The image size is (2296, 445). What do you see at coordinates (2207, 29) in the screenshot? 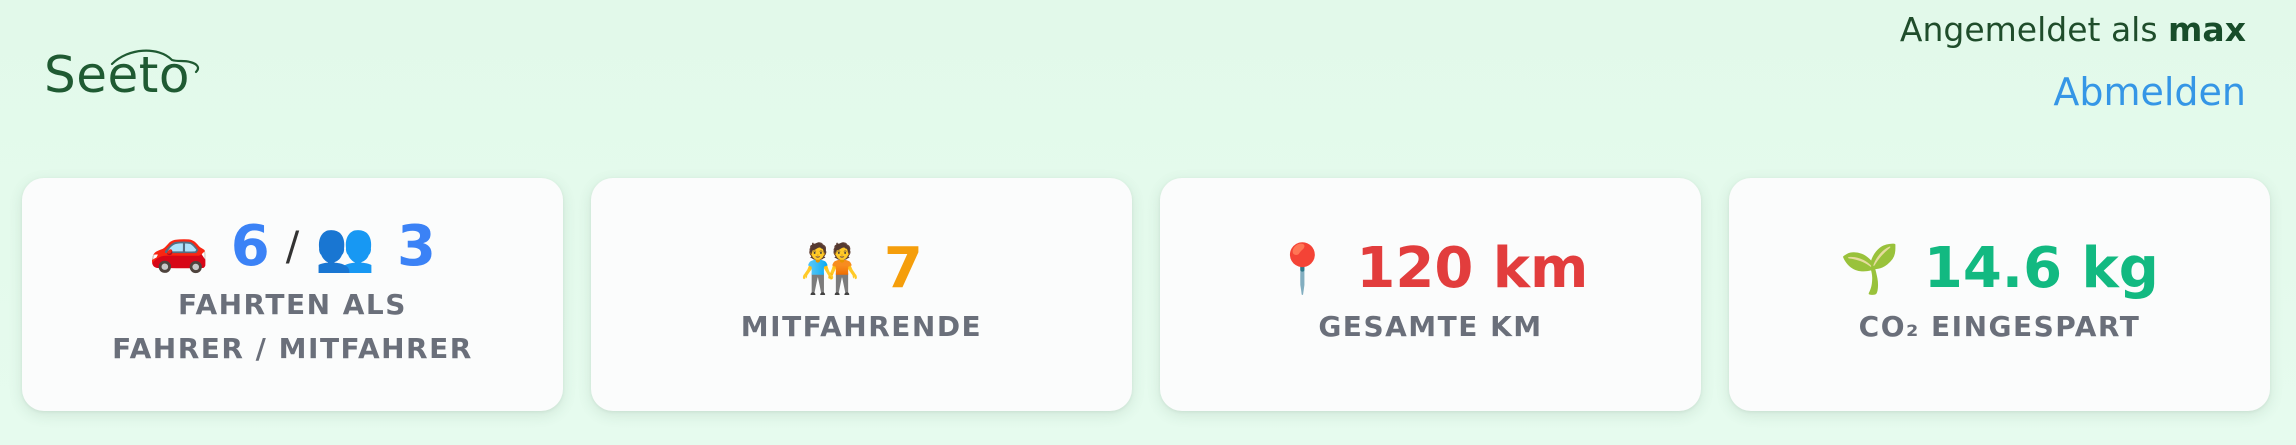
I see `username: max` at bounding box center [2207, 29].